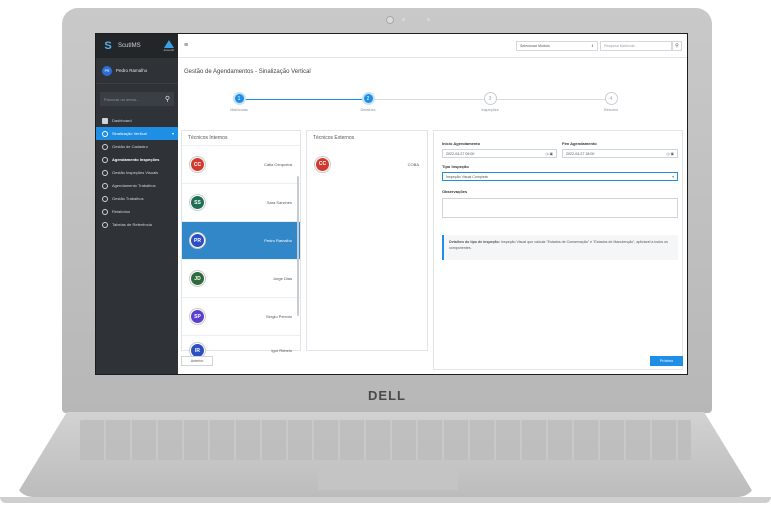  What do you see at coordinates (128, 198) in the screenshot?
I see `sidebar-item-label: Gestão Trabalhos` at bounding box center [128, 198].